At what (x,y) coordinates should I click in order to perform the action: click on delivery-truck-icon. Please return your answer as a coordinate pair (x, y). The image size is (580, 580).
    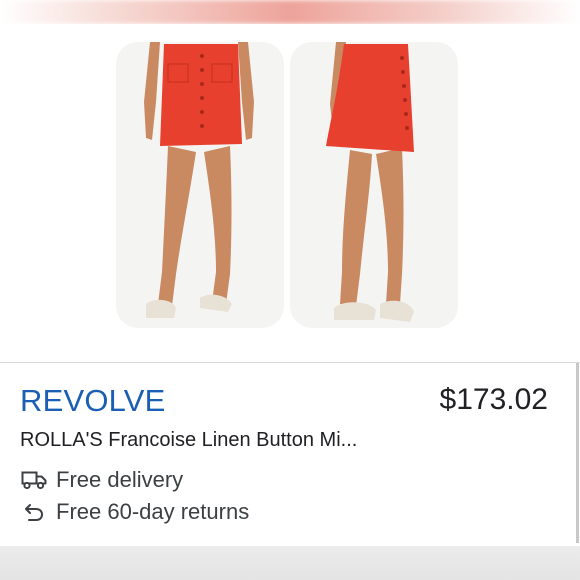
    Looking at the image, I should click on (34, 480).